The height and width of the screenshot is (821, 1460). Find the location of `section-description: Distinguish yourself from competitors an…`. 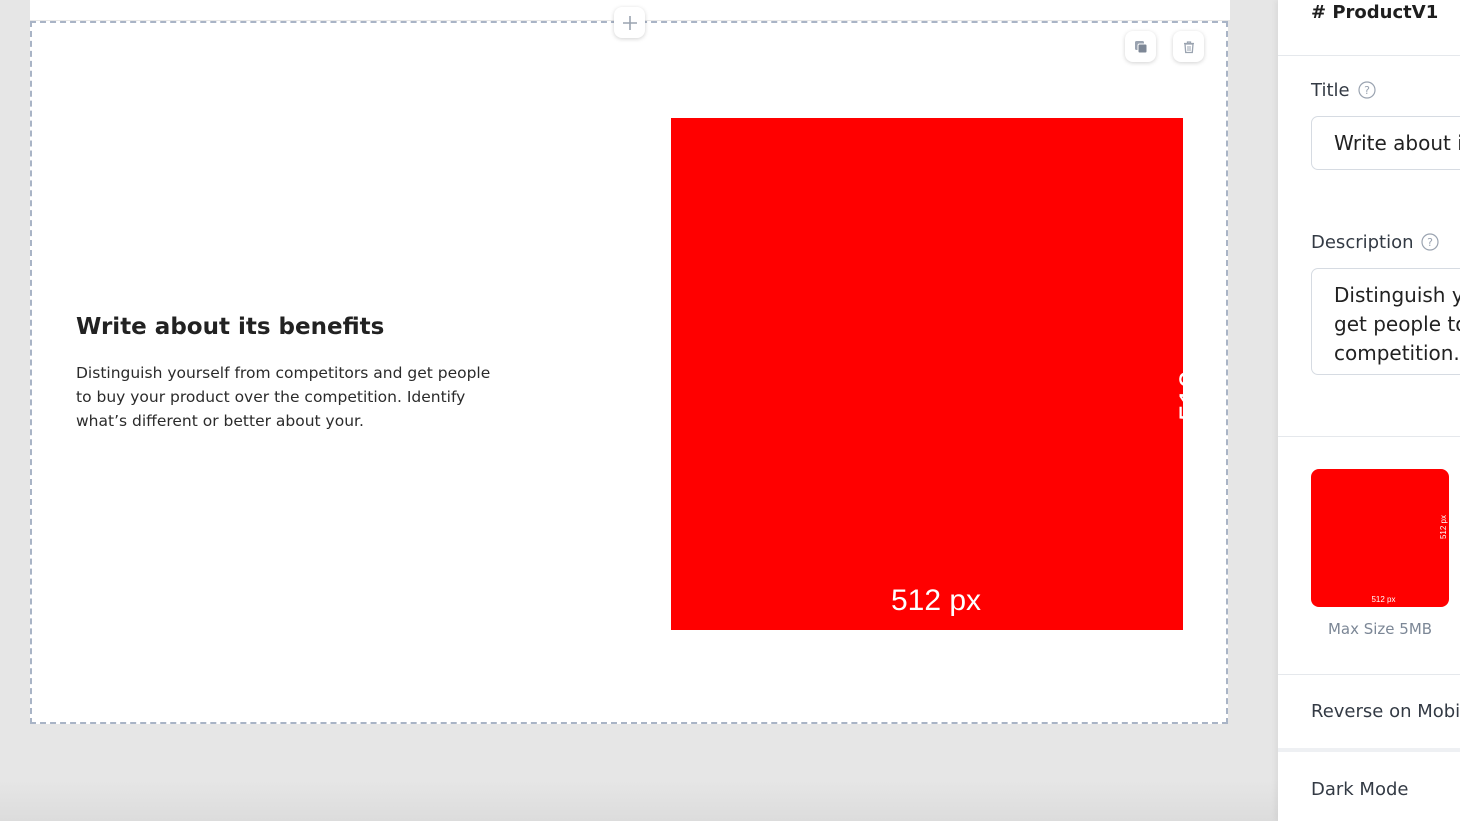

section-description: Distinguish yourself from competitors an… is located at coordinates (292, 397).